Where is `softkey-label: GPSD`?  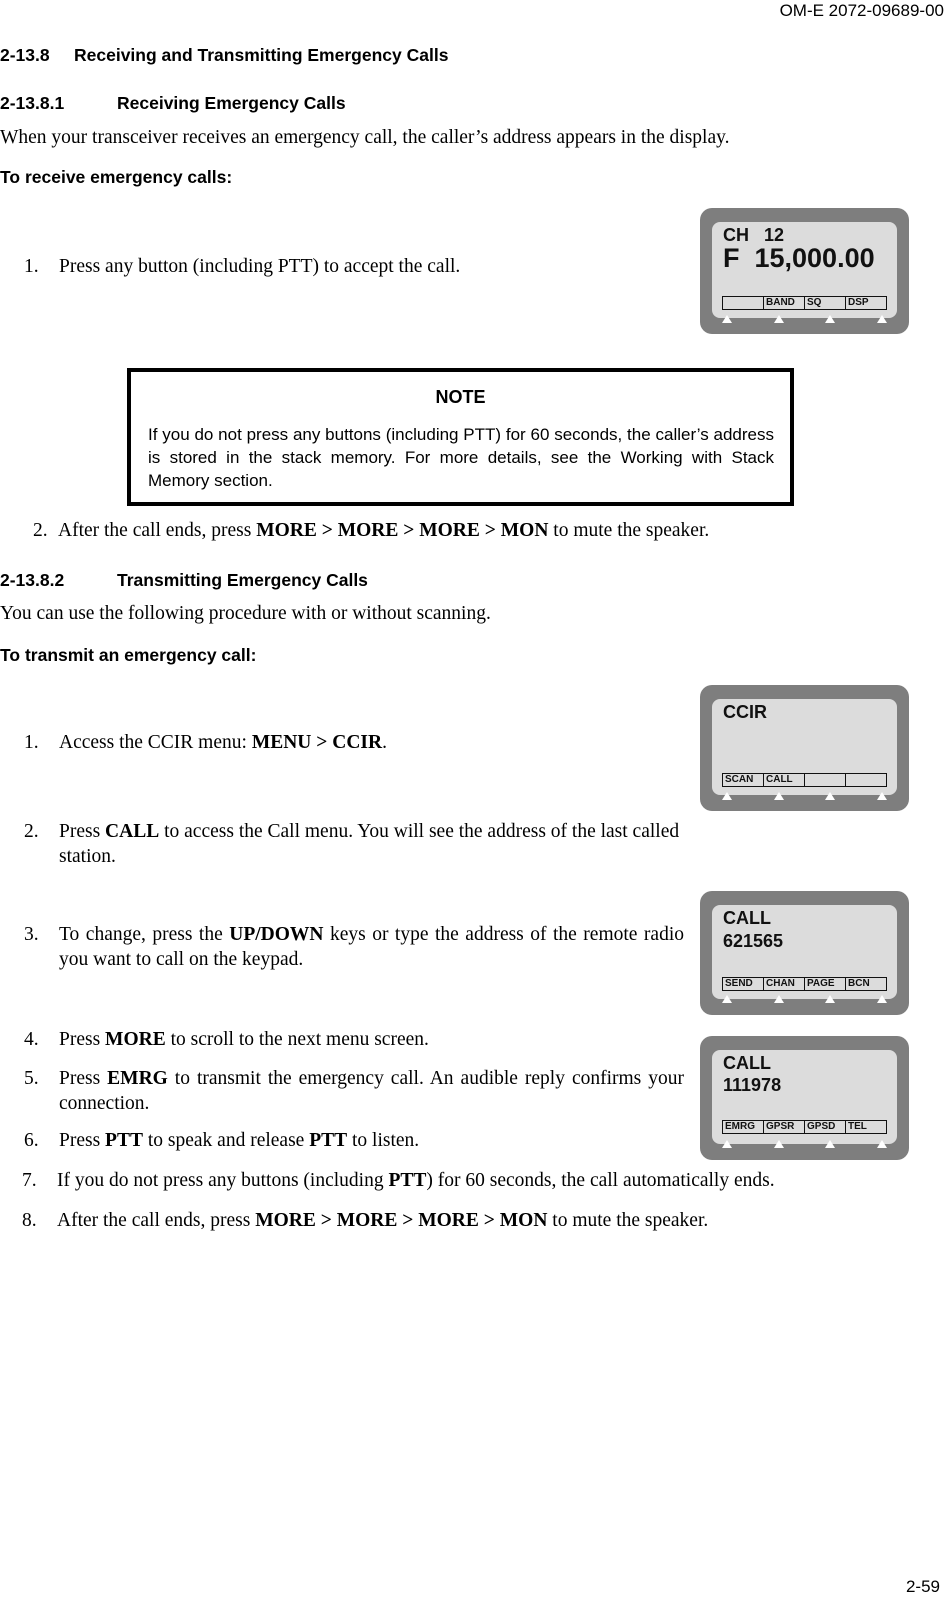 softkey-label: GPSD is located at coordinates (825, 1127).